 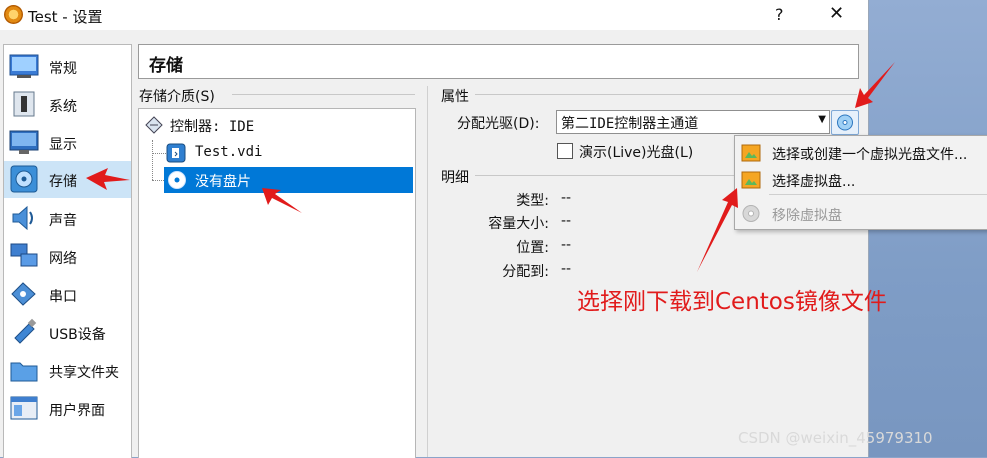 I want to click on detail-type-key: 类型:, so click(x=532, y=201).